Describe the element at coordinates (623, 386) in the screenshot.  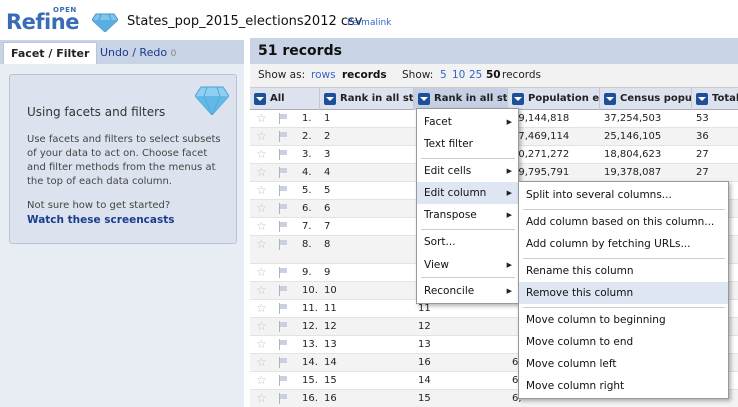
I see `menu-item-move-right: Move column right` at that location.